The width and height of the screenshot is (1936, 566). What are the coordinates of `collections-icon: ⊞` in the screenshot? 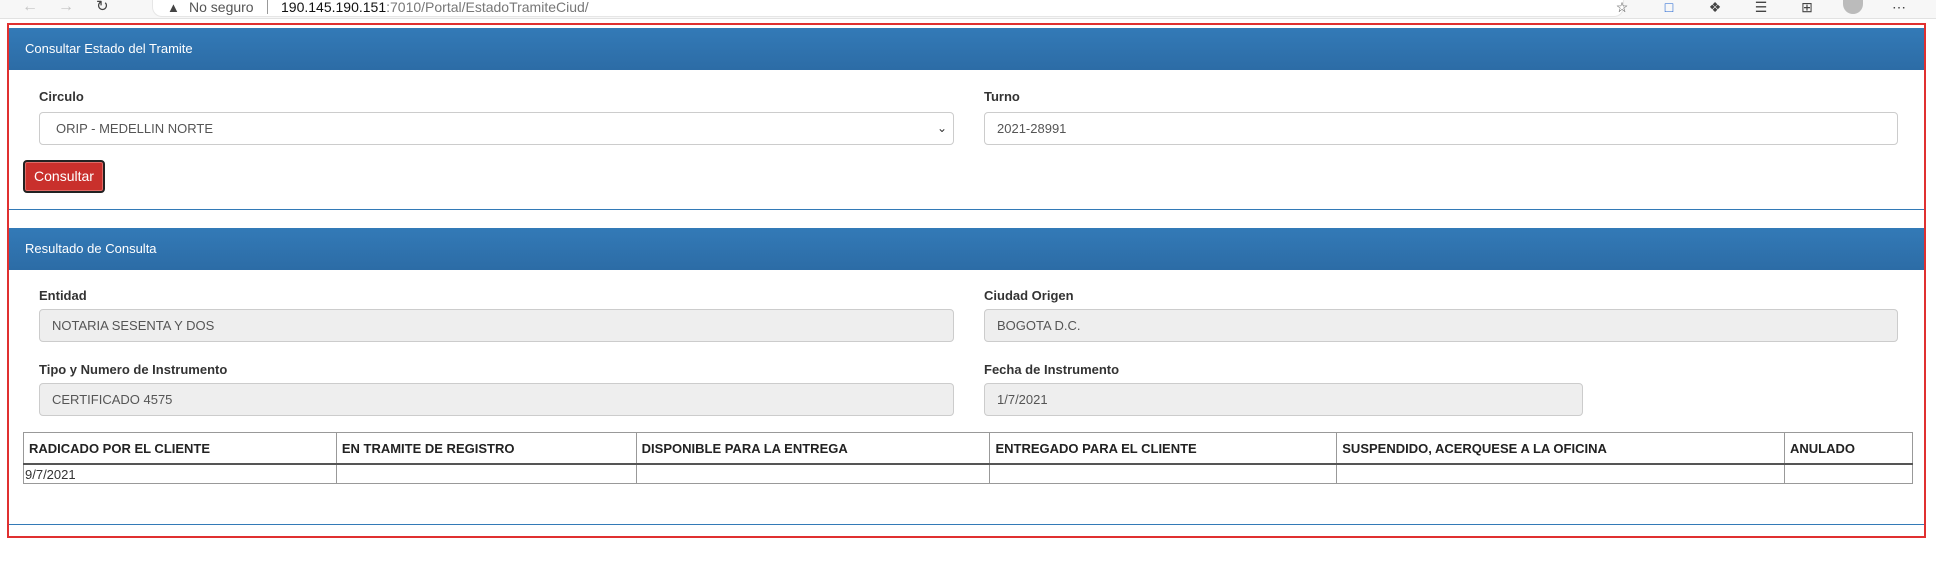 It's located at (1807, 8).